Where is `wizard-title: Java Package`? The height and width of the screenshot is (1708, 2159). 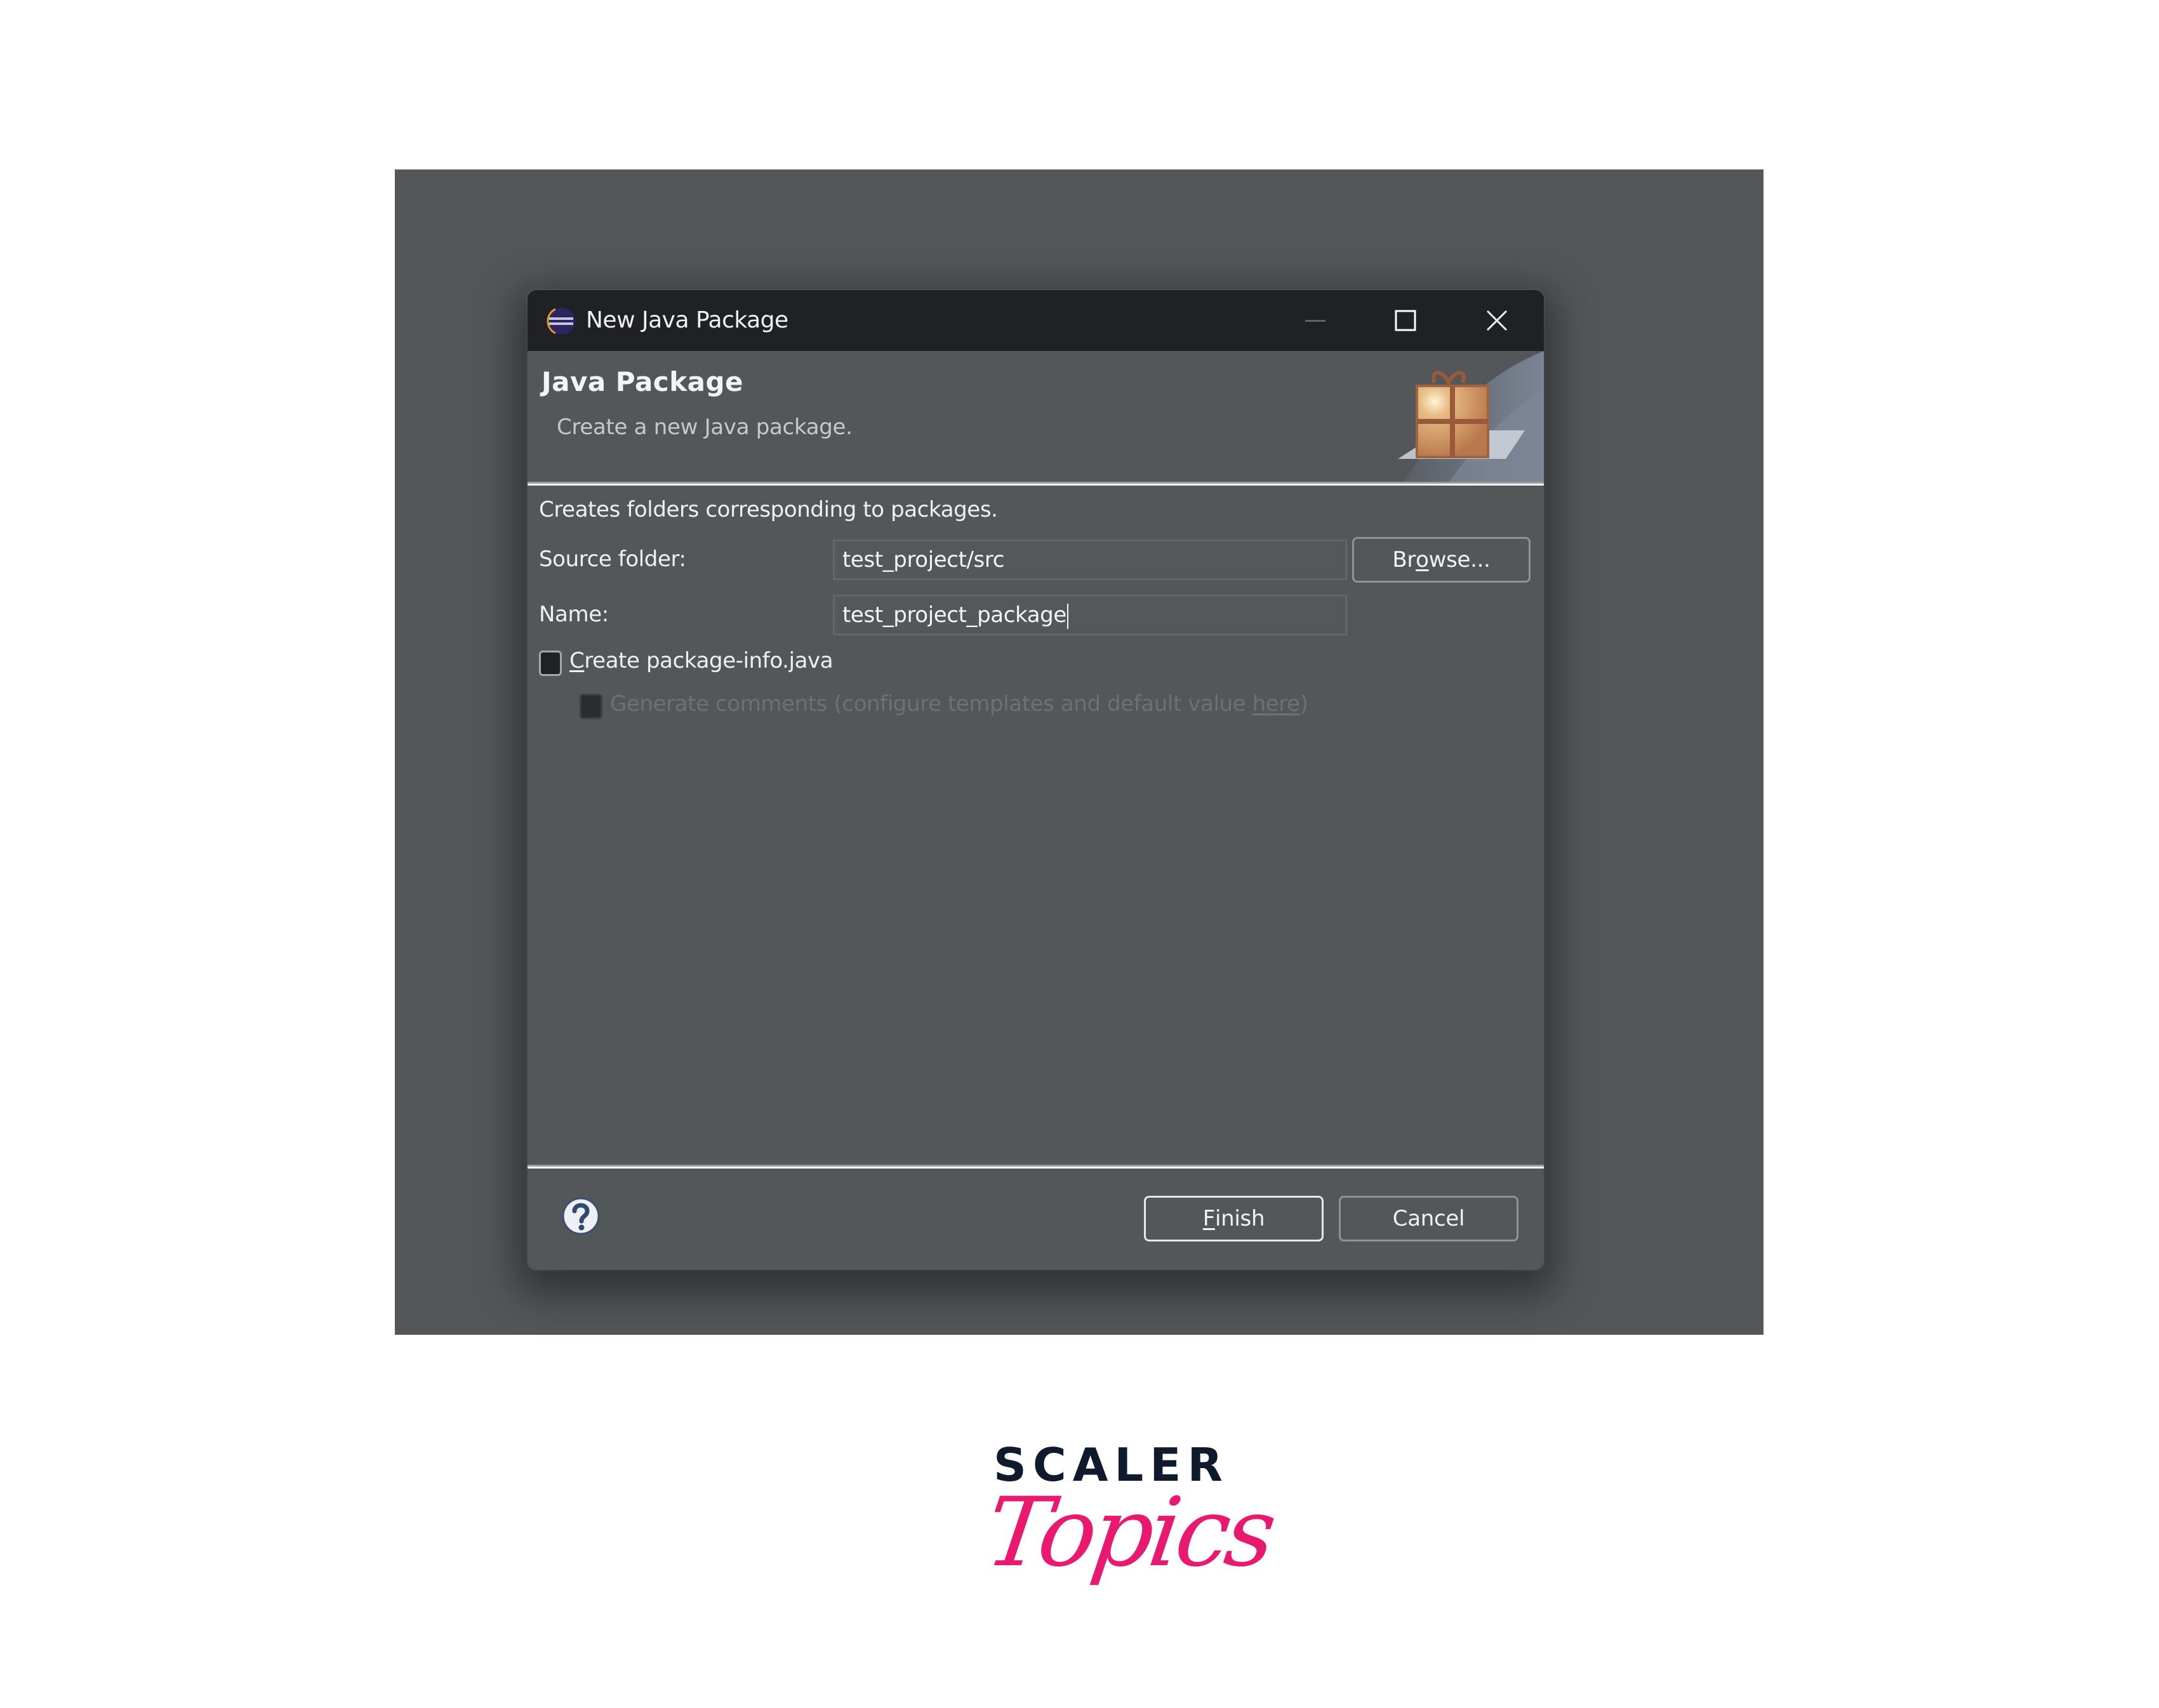 wizard-title: Java Package is located at coordinates (642, 381).